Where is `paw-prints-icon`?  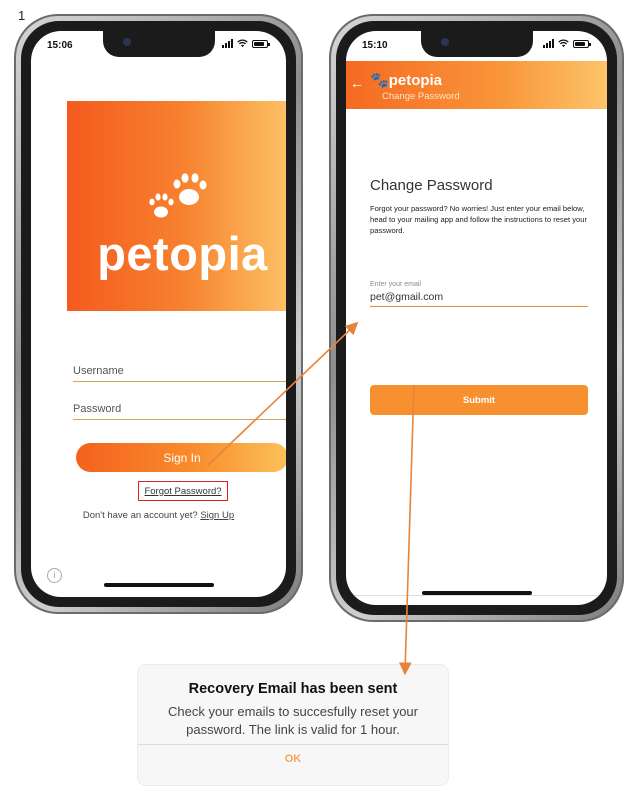
paw-prints-icon is located at coordinates (178, 195).